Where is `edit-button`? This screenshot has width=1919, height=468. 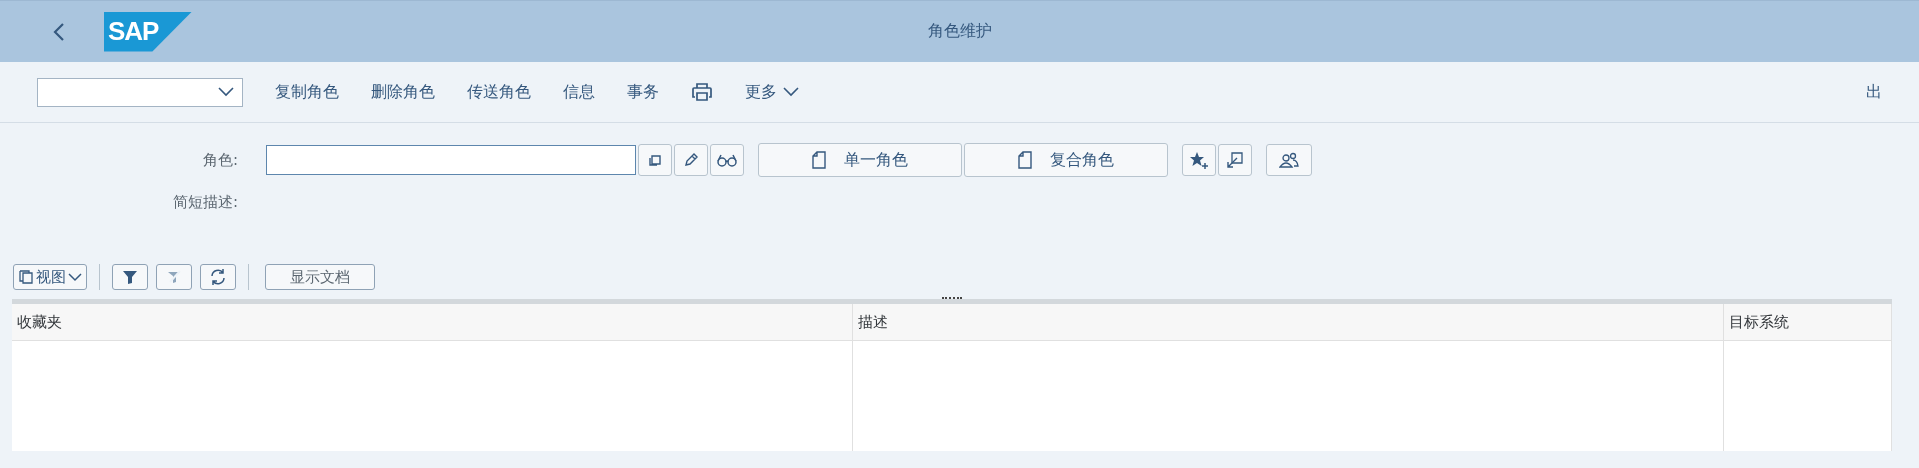 edit-button is located at coordinates (691, 160).